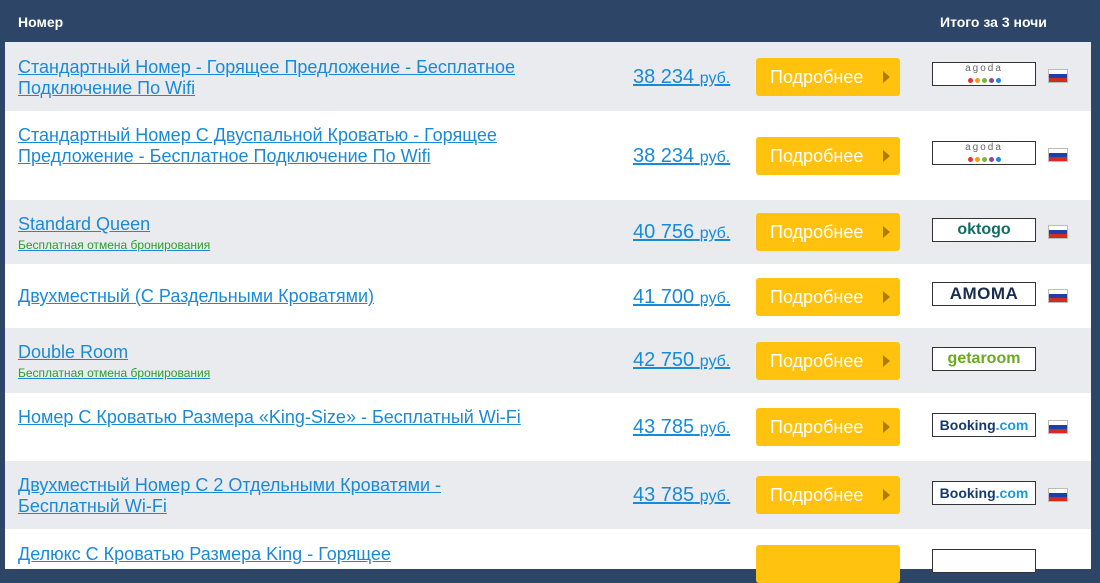 The height and width of the screenshot is (583, 1100). What do you see at coordinates (84, 224) in the screenshot?
I see `room-name-text: Standard Queen` at bounding box center [84, 224].